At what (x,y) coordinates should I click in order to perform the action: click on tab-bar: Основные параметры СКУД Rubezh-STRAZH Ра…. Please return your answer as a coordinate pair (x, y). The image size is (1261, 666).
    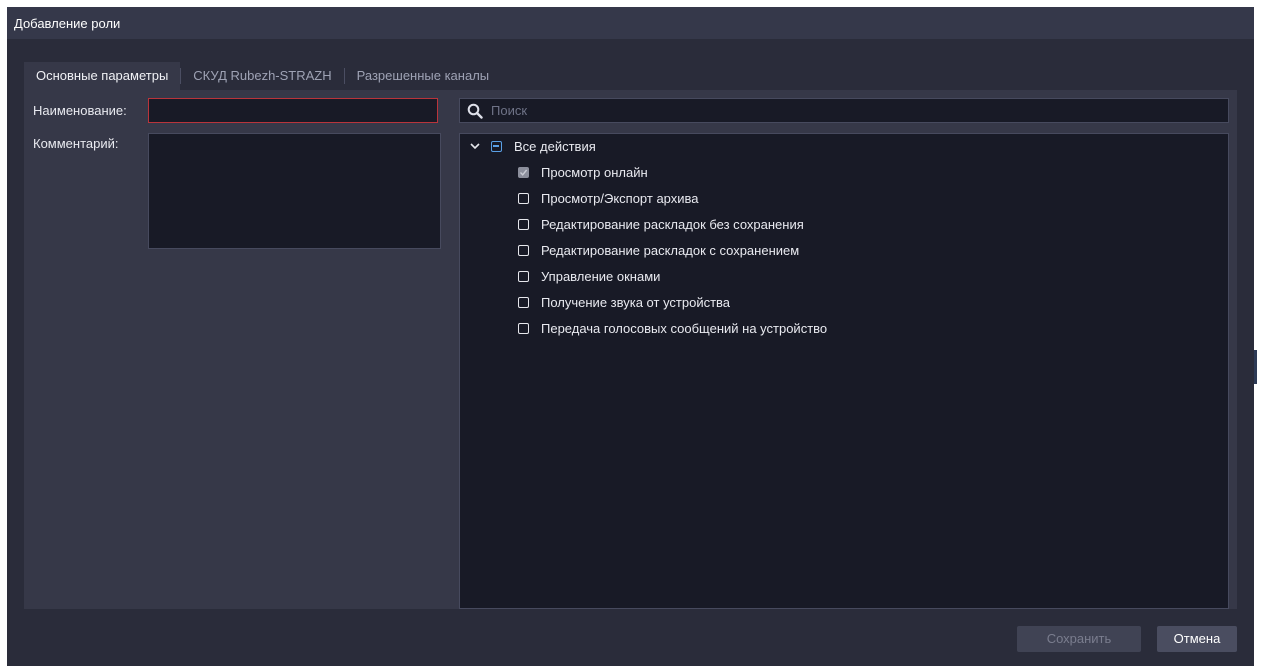
    Looking at the image, I should click on (262, 76).